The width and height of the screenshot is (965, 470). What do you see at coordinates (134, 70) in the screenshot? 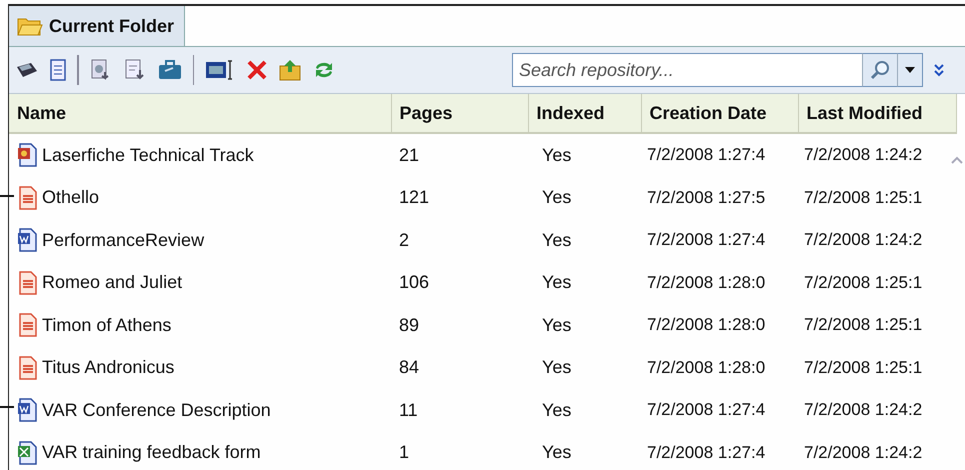
I see `export-document-icon` at bounding box center [134, 70].